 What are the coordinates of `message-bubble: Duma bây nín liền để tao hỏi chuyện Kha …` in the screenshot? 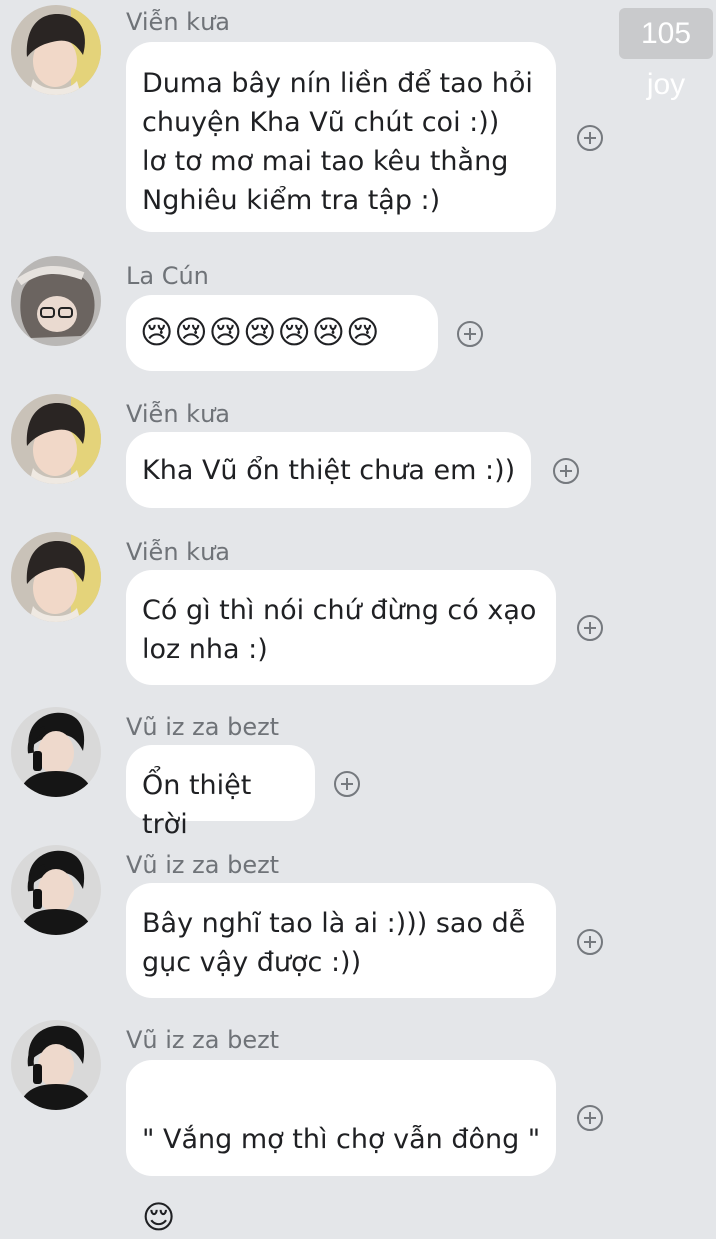 It's located at (341, 137).